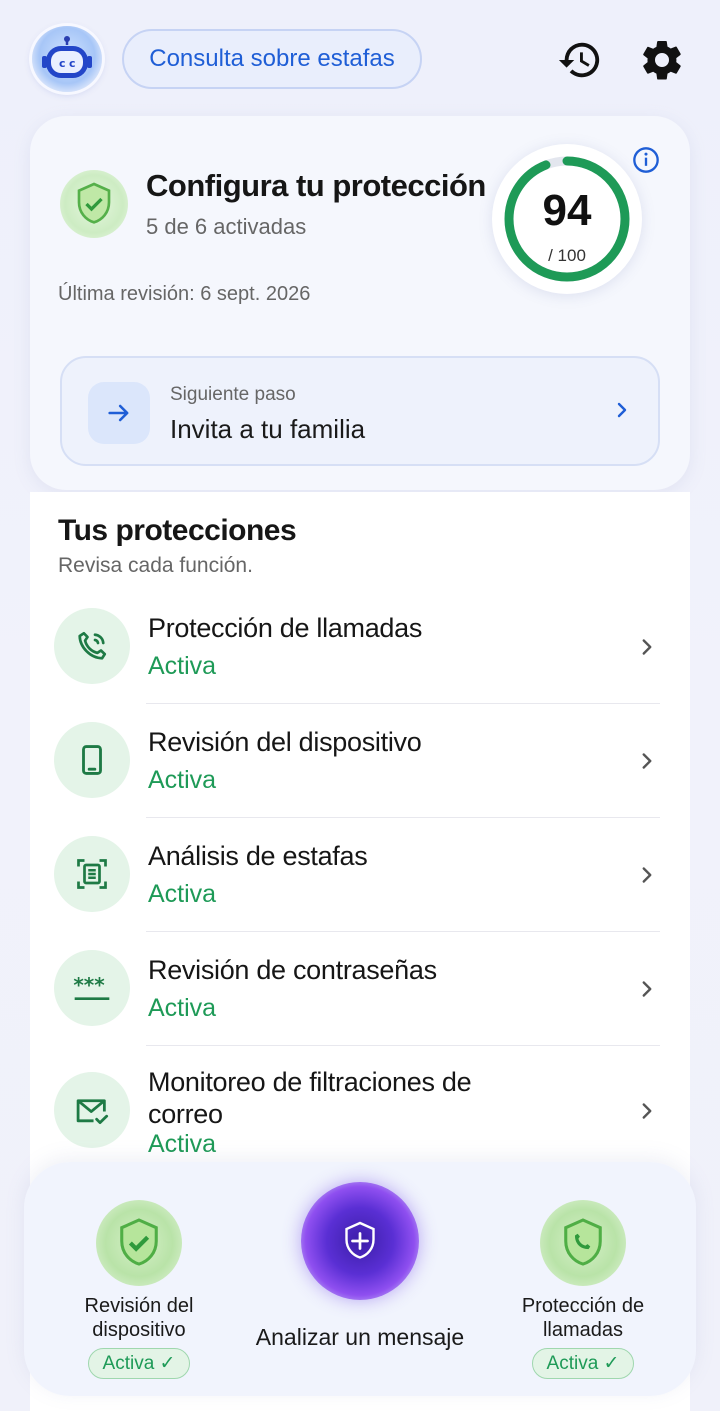 The height and width of the screenshot is (1411, 720). Describe the element at coordinates (184, 294) in the screenshot. I see `last-review-date: Última revisión: 6 sept. 2026` at that location.